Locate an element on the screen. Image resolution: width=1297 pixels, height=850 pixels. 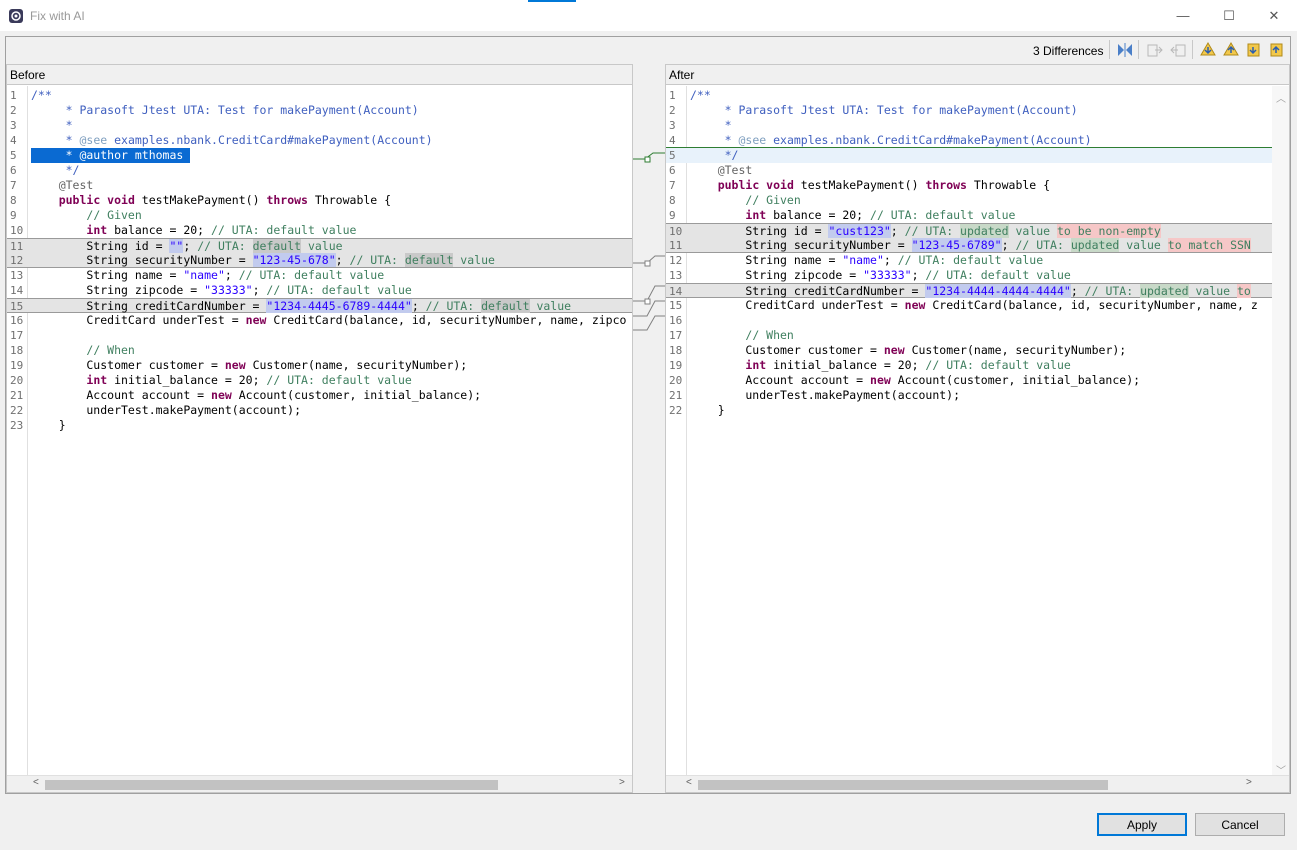
before-code-line-17: 17 is located at coordinates (319, 335).